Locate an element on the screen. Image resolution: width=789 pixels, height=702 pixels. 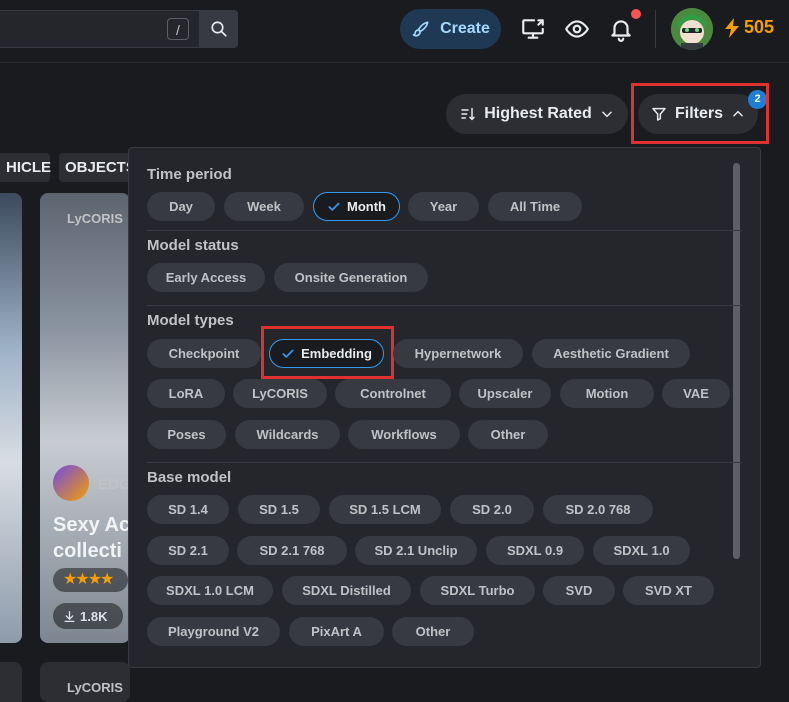
chip-base-sdxl09: SDXL 0.9 is located at coordinates (535, 550).